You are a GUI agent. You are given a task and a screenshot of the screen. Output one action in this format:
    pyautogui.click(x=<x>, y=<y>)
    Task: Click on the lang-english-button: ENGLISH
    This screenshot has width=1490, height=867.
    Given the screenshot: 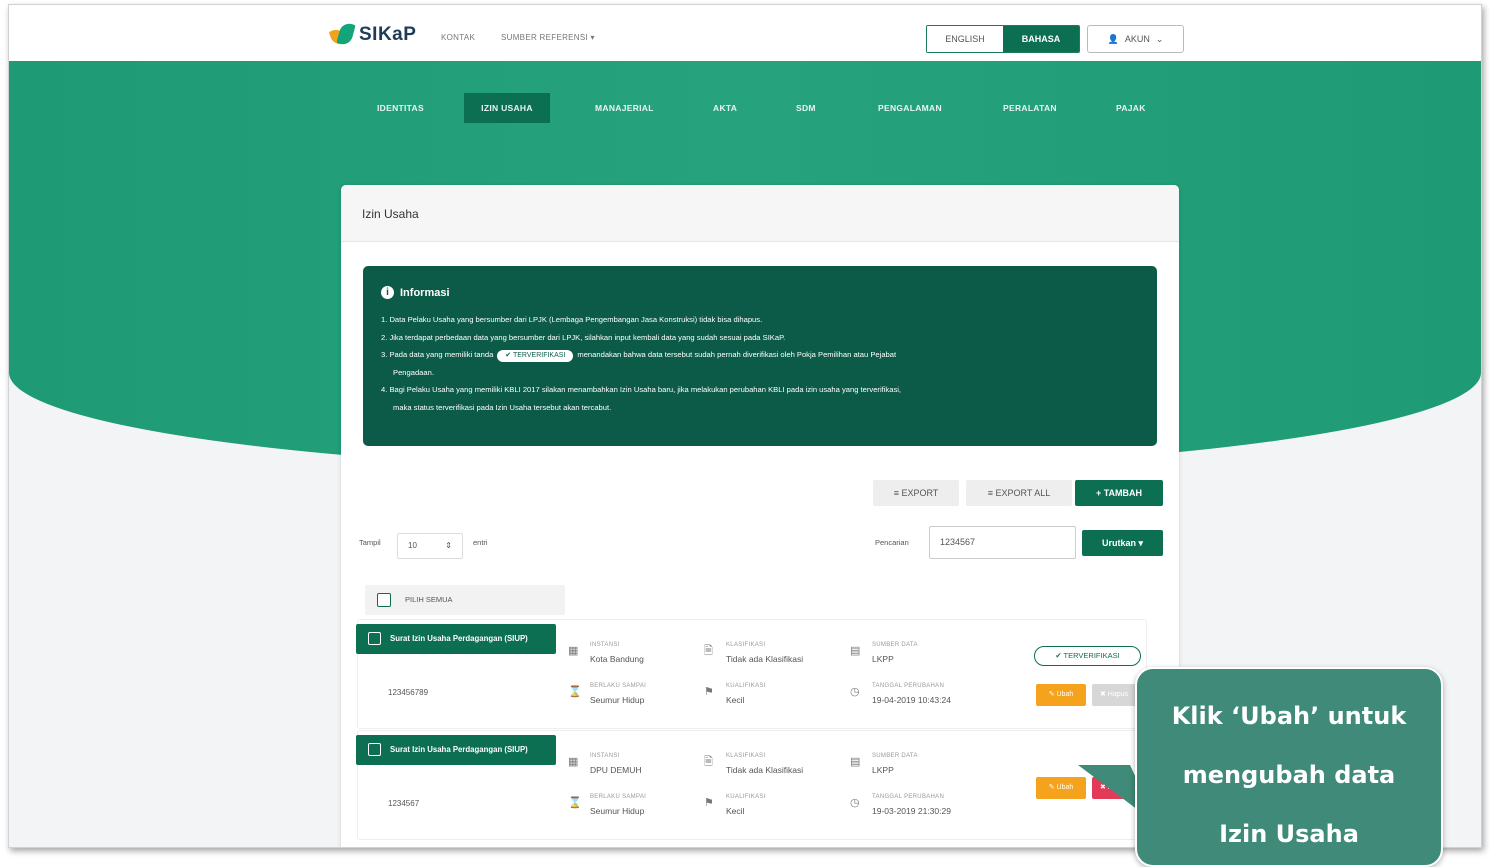 What is the action you would take?
    pyautogui.click(x=965, y=39)
    